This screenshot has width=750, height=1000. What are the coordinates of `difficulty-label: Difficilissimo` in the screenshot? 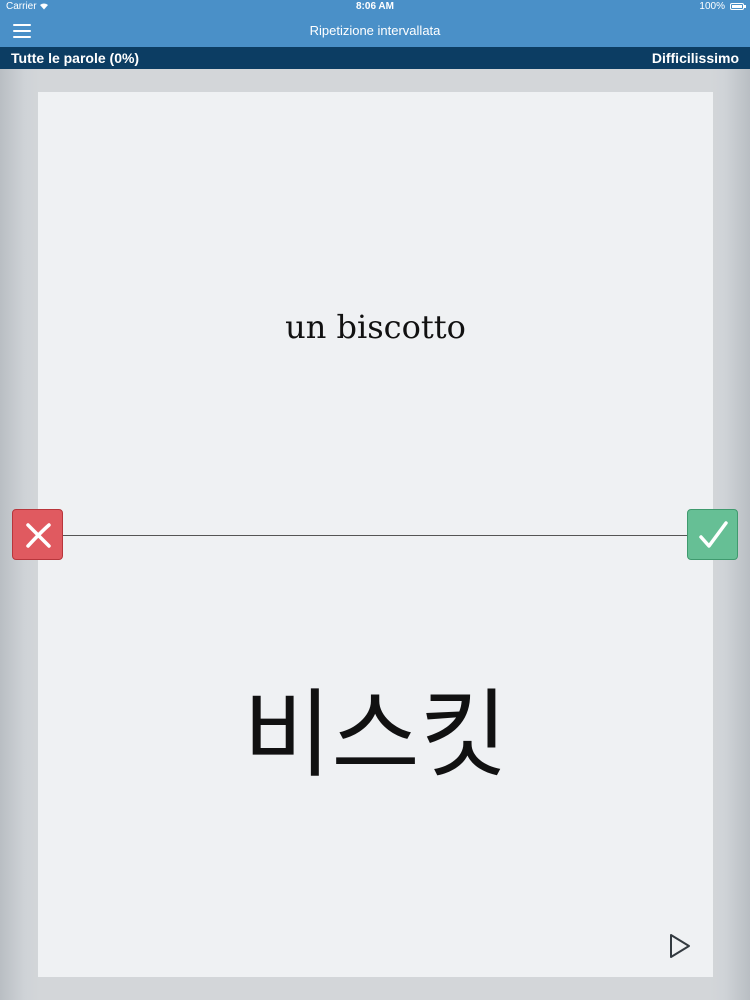 It's located at (695, 58).